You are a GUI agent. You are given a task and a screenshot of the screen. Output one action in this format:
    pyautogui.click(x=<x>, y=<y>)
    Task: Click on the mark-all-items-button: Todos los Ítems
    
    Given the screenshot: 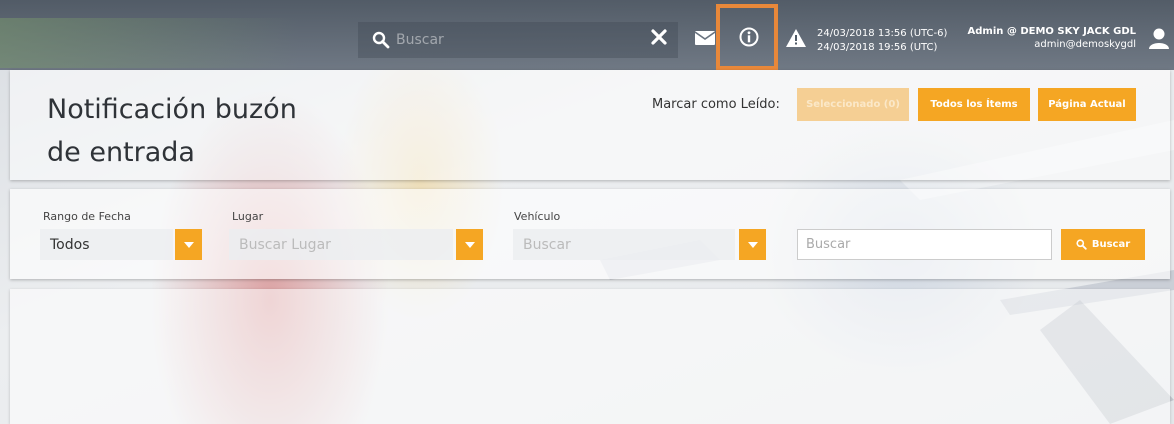 What is the action you would take?
    pyautogui.click(x=974, y=104)
    